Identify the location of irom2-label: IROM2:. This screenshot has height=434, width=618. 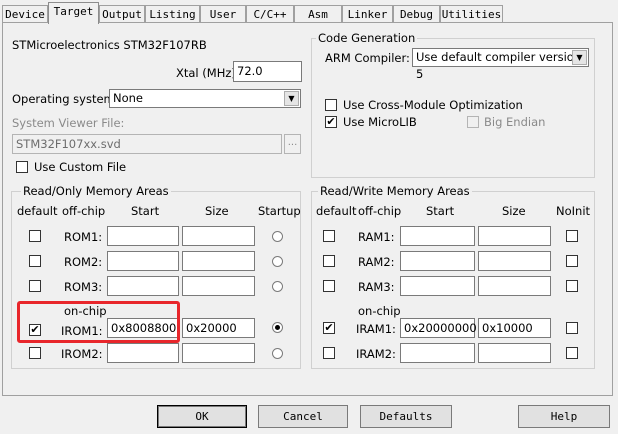
(82, 354).